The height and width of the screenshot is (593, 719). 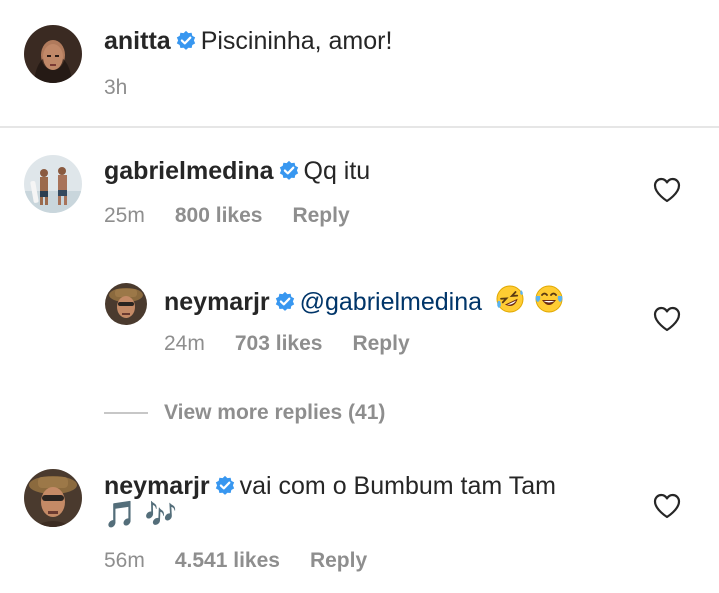 I want to click on comment-2-music-notes: 🎵 🎶, so click(x=141, y=515).